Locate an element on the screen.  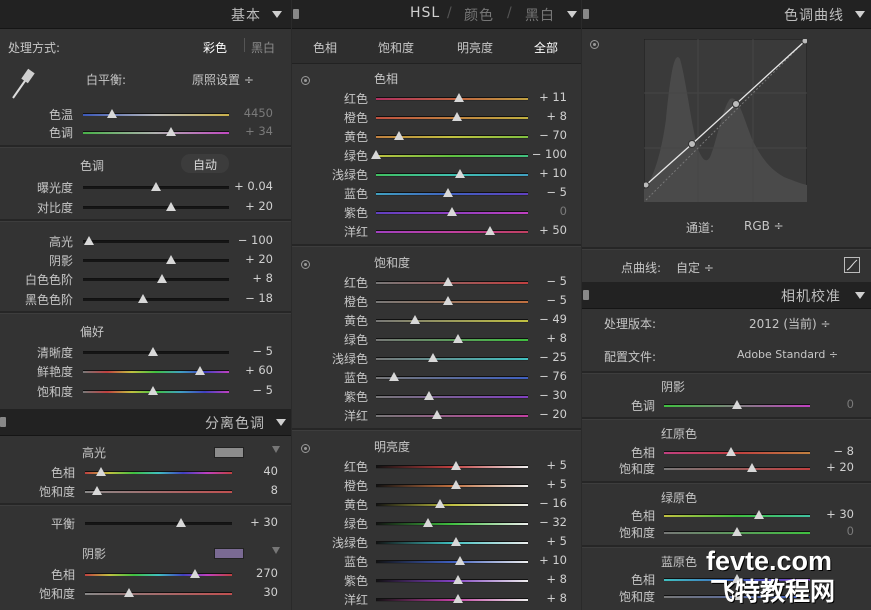
clarity-value: − 5 is located at coordinates (136, 351).